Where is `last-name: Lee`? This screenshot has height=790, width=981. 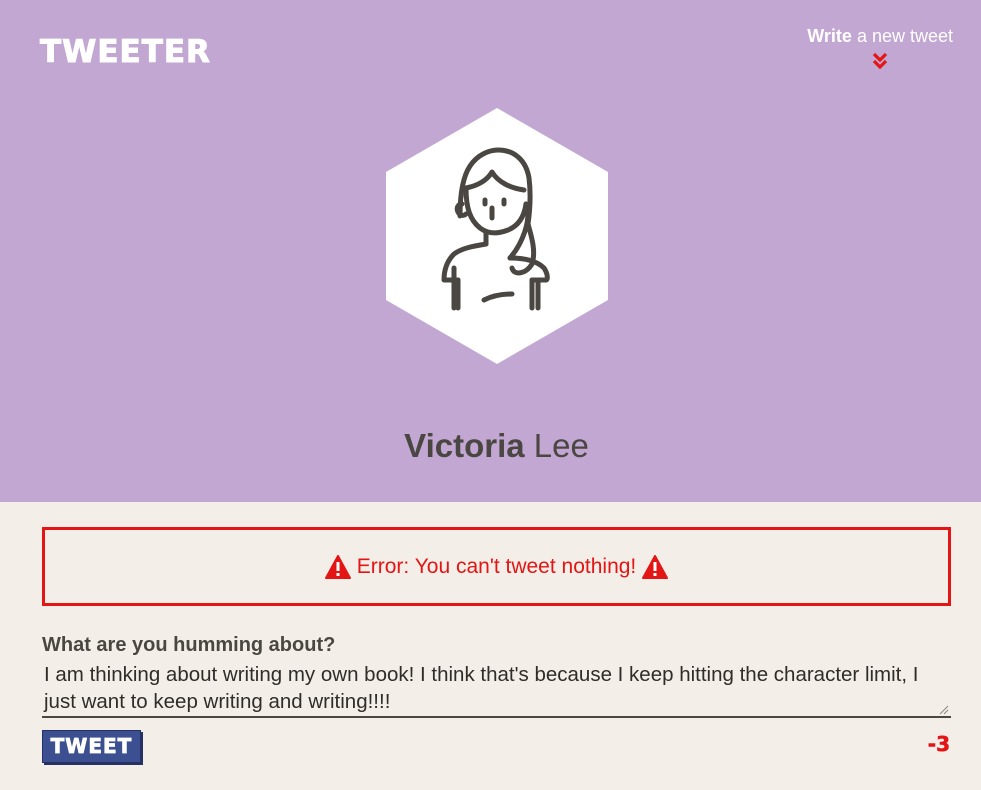
last-name: Lee is located at coordinates (556, 445).